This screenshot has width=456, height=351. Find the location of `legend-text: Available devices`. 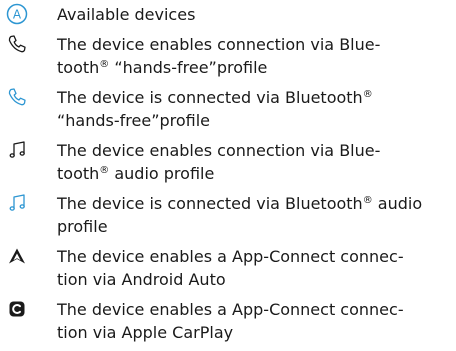

legend-text: Available devices is located at coordinates (253, 14).